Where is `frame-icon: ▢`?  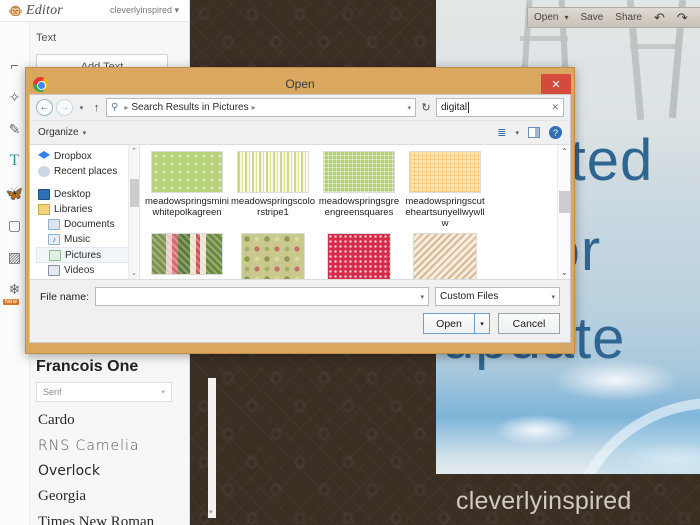
frame-icon: ▢ is located at coordinates (15, 225).